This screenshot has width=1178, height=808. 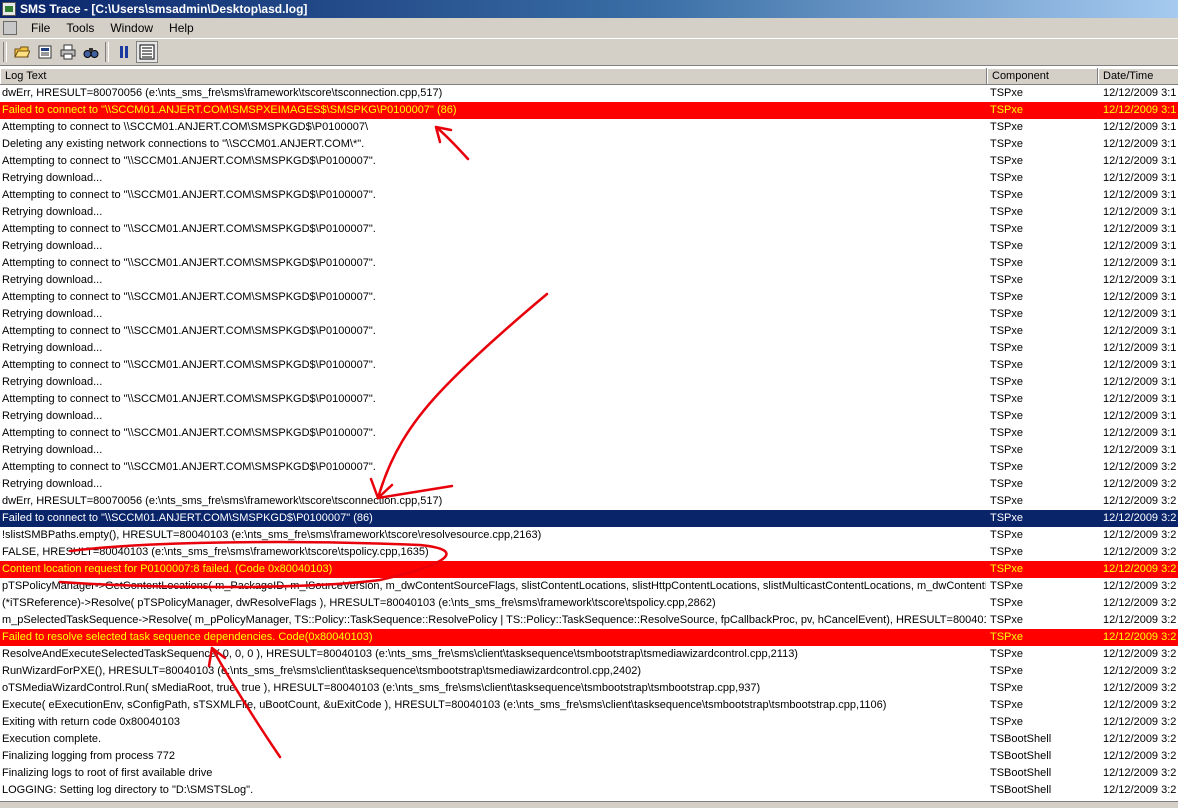 I want to click on open-icon, so click(x=22, y=52).